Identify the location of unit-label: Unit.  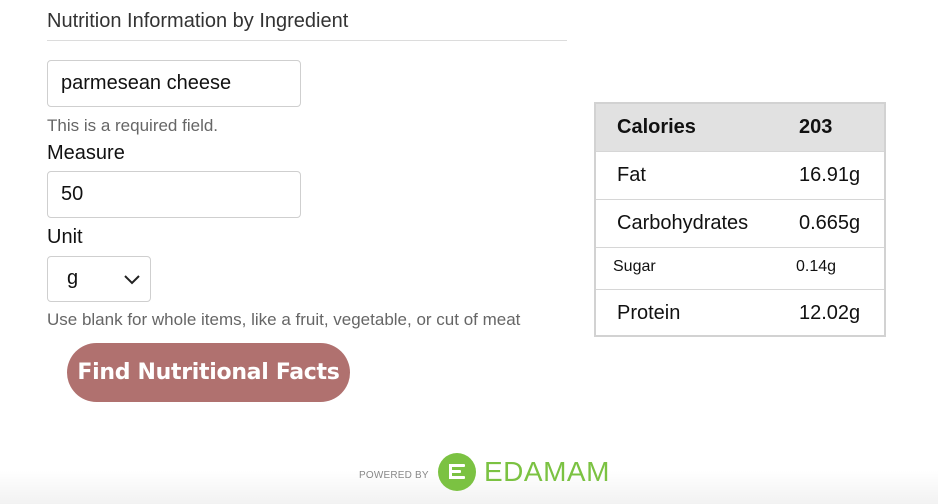
(65, 237).